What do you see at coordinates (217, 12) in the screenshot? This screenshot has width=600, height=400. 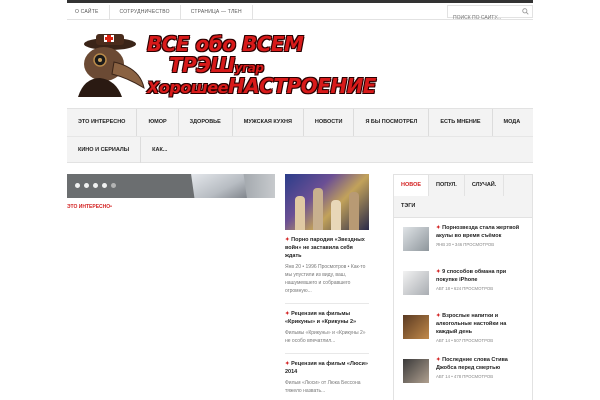 I see `top-link-page: СТРАНИЦА — ТЛЕН` at bounding box center [217, 12].